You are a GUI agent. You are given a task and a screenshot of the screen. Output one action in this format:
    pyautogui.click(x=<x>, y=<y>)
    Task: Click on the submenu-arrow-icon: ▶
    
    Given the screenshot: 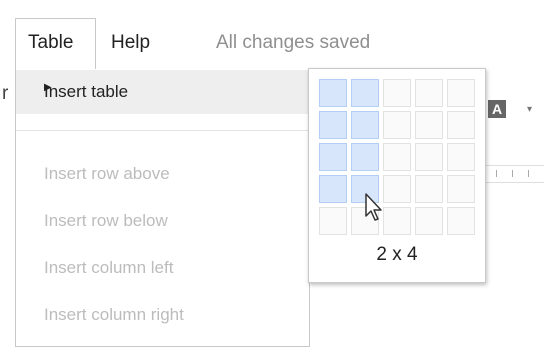 What is the action you would take?
    pyautogui.click(x=48, y=87)
    